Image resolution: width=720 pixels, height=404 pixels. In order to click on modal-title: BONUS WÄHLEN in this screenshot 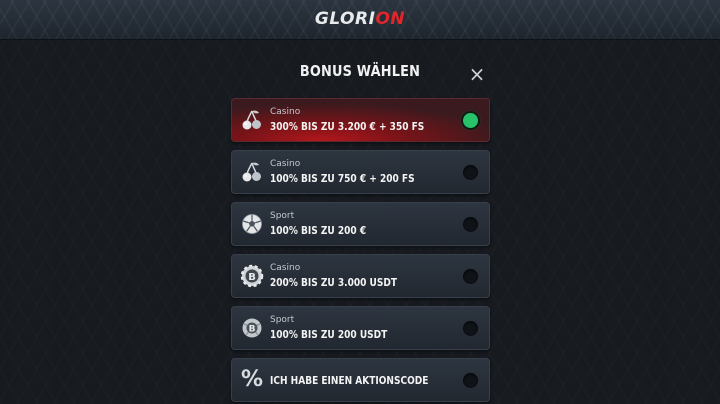, I will do `click(360, 71)`.